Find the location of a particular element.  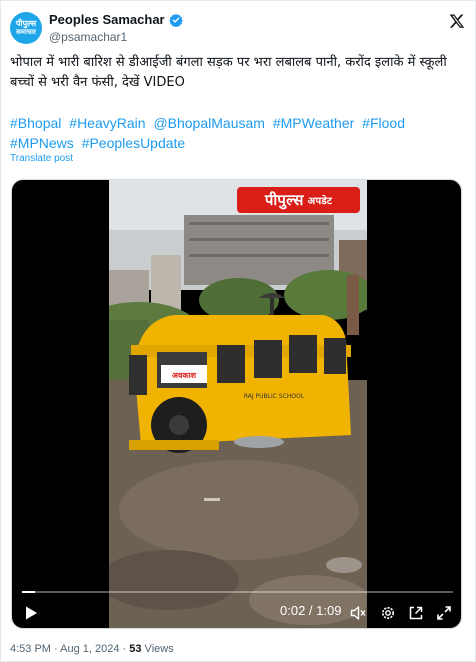

brand-badge-name: पीपुल्स is located at coordinates (284, 200).